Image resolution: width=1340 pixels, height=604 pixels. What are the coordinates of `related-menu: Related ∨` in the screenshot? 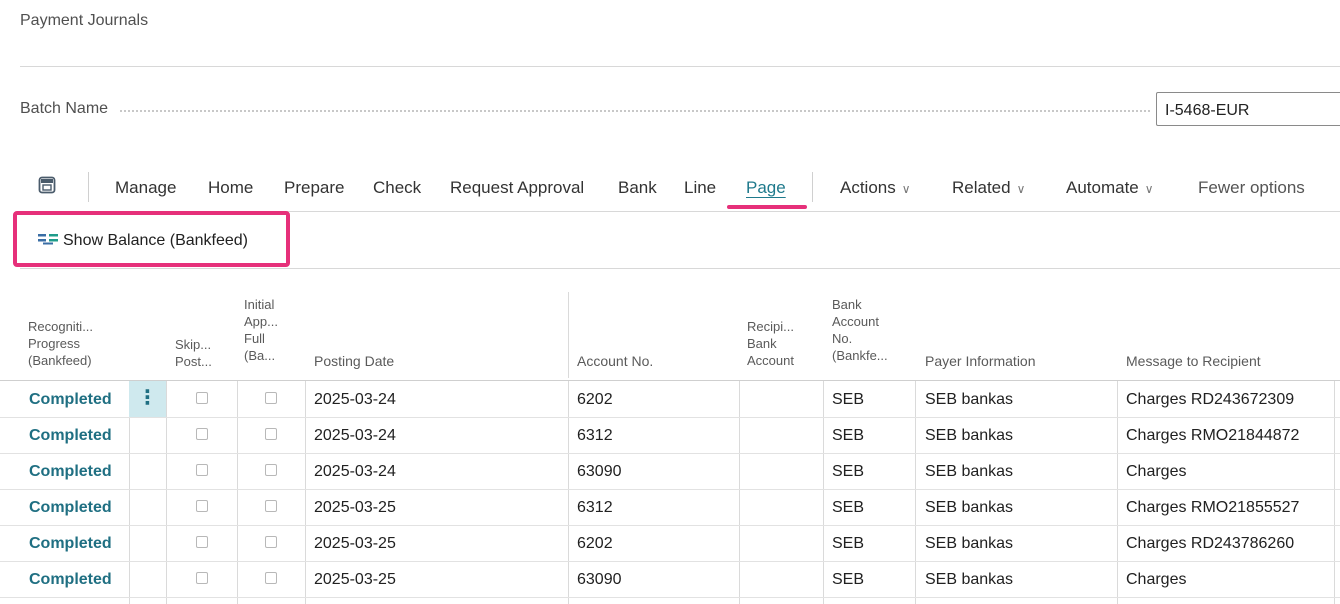 It's located at (988, 188).